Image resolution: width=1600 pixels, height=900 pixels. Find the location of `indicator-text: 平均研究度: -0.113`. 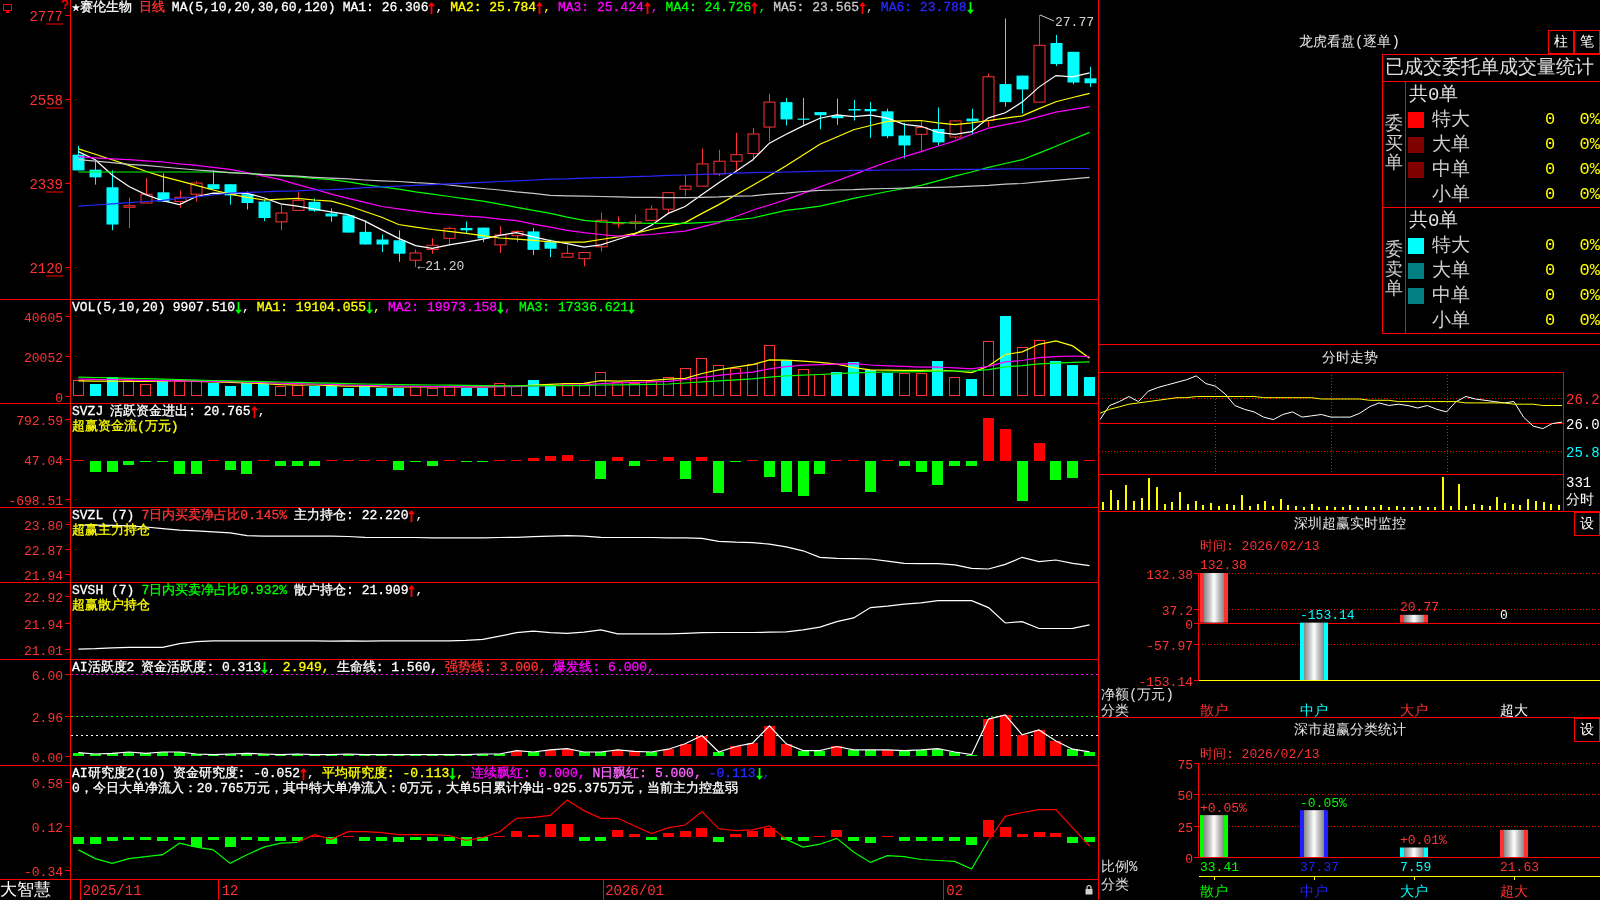

indicator-text: 平均研究度: -0.113 is located at coordinates (385, 773).